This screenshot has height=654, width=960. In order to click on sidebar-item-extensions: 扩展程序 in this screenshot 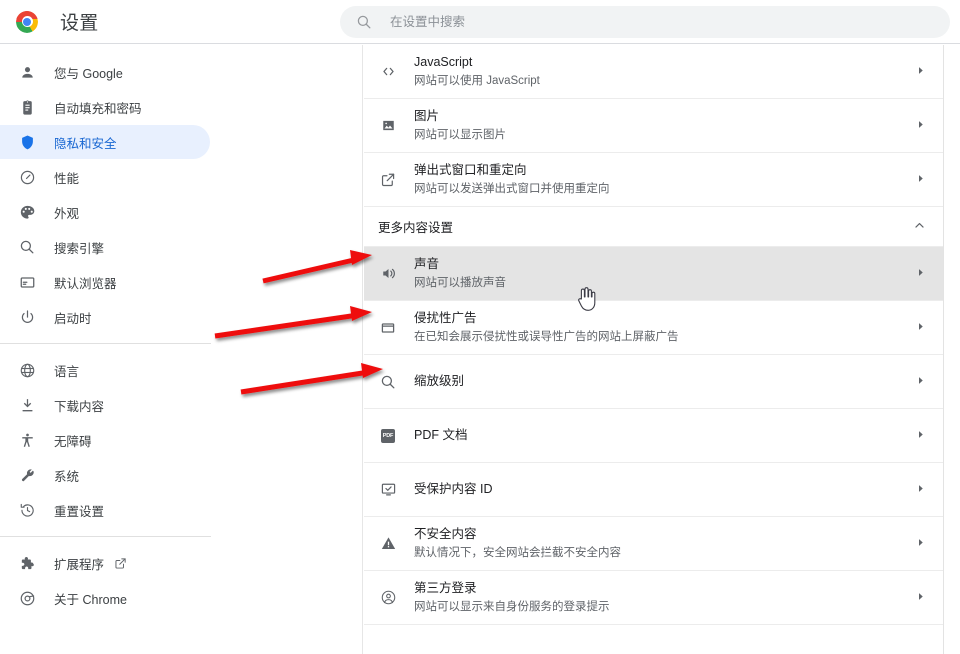, I will do `click(105, 563)`.